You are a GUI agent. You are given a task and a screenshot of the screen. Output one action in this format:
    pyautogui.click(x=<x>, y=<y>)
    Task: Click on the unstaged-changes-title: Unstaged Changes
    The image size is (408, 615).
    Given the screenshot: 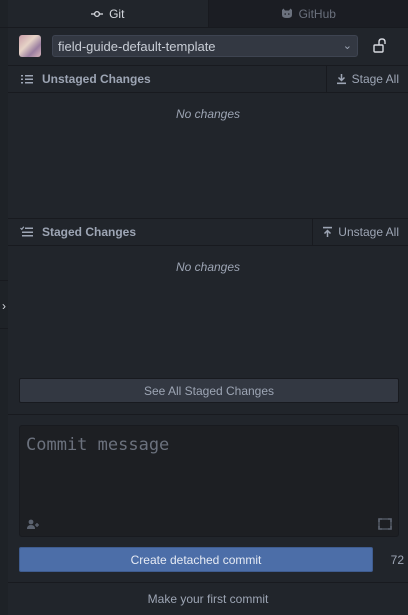 What is the action you would take?
    pyautogui.click(x=96, y=79)
    